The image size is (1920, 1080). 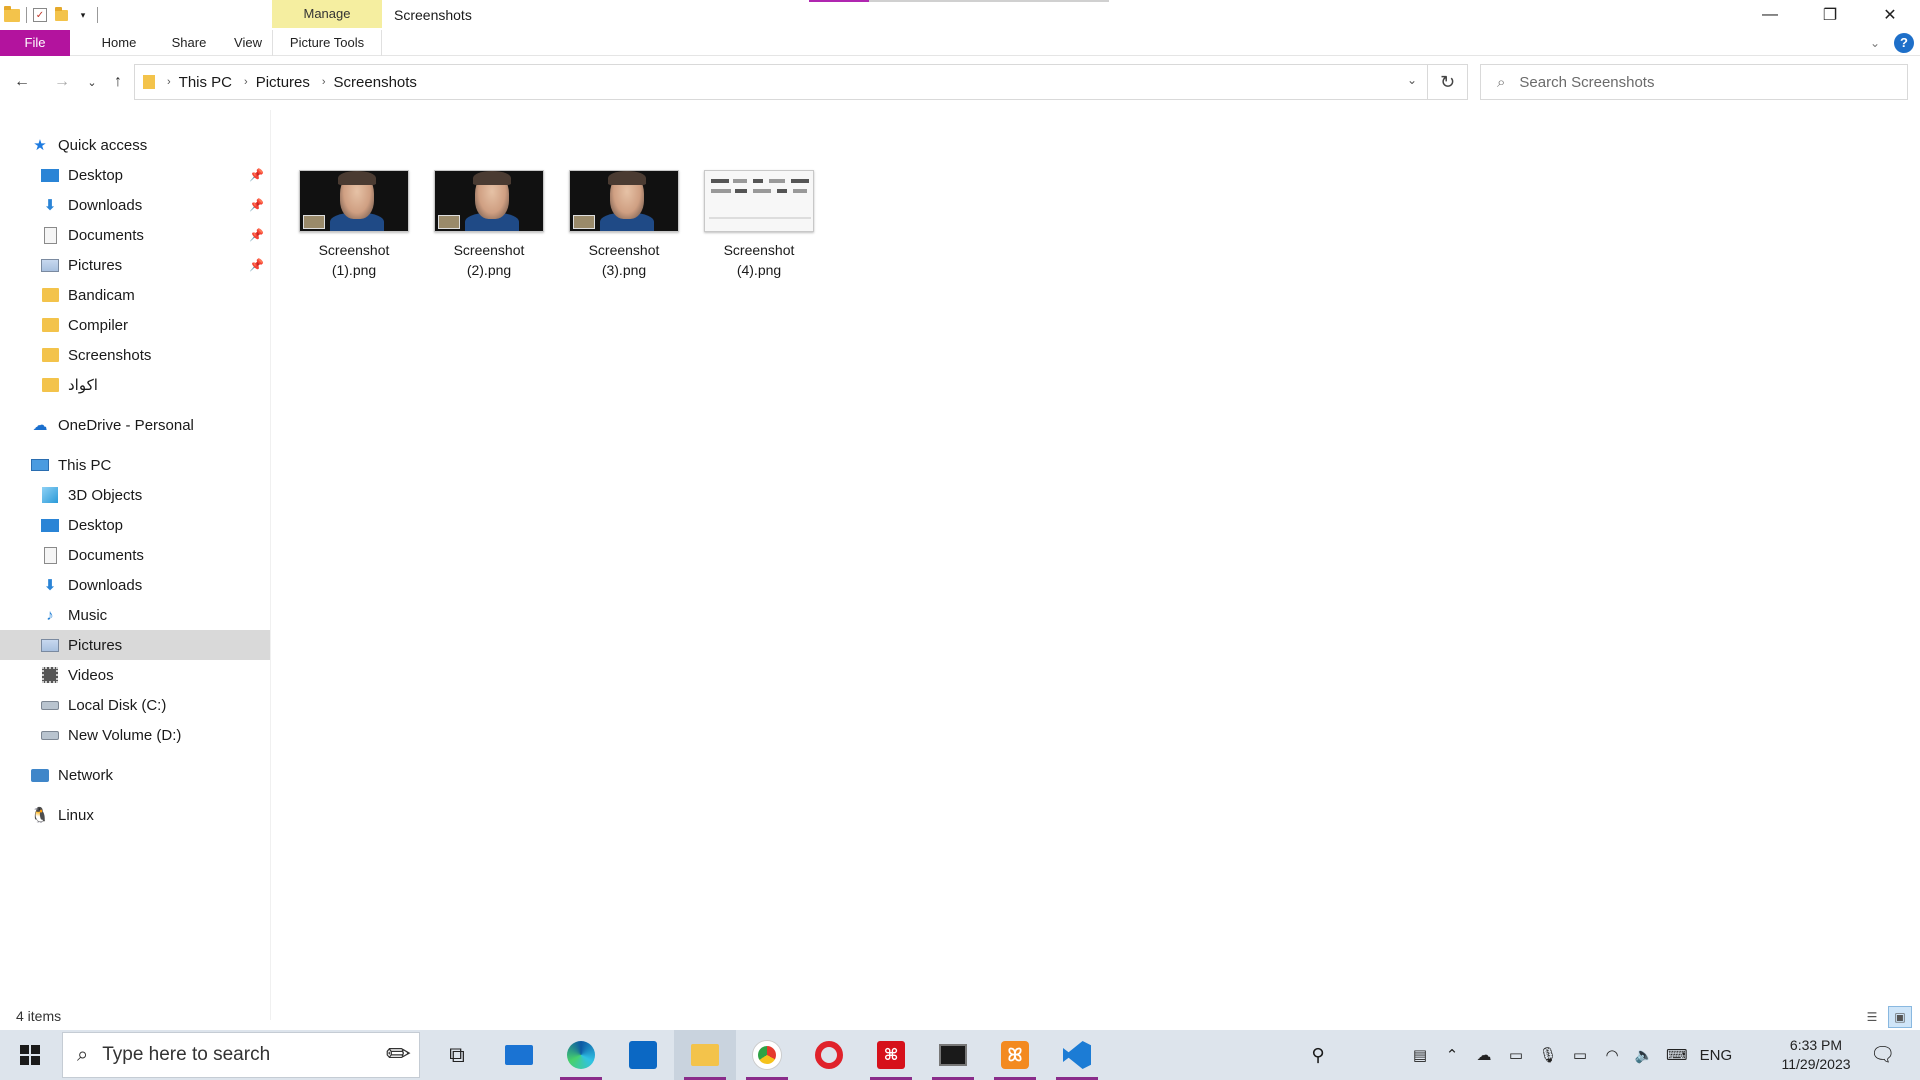 I want to click on sidebar-item-label: اكواد, so click(x=83, y=385).